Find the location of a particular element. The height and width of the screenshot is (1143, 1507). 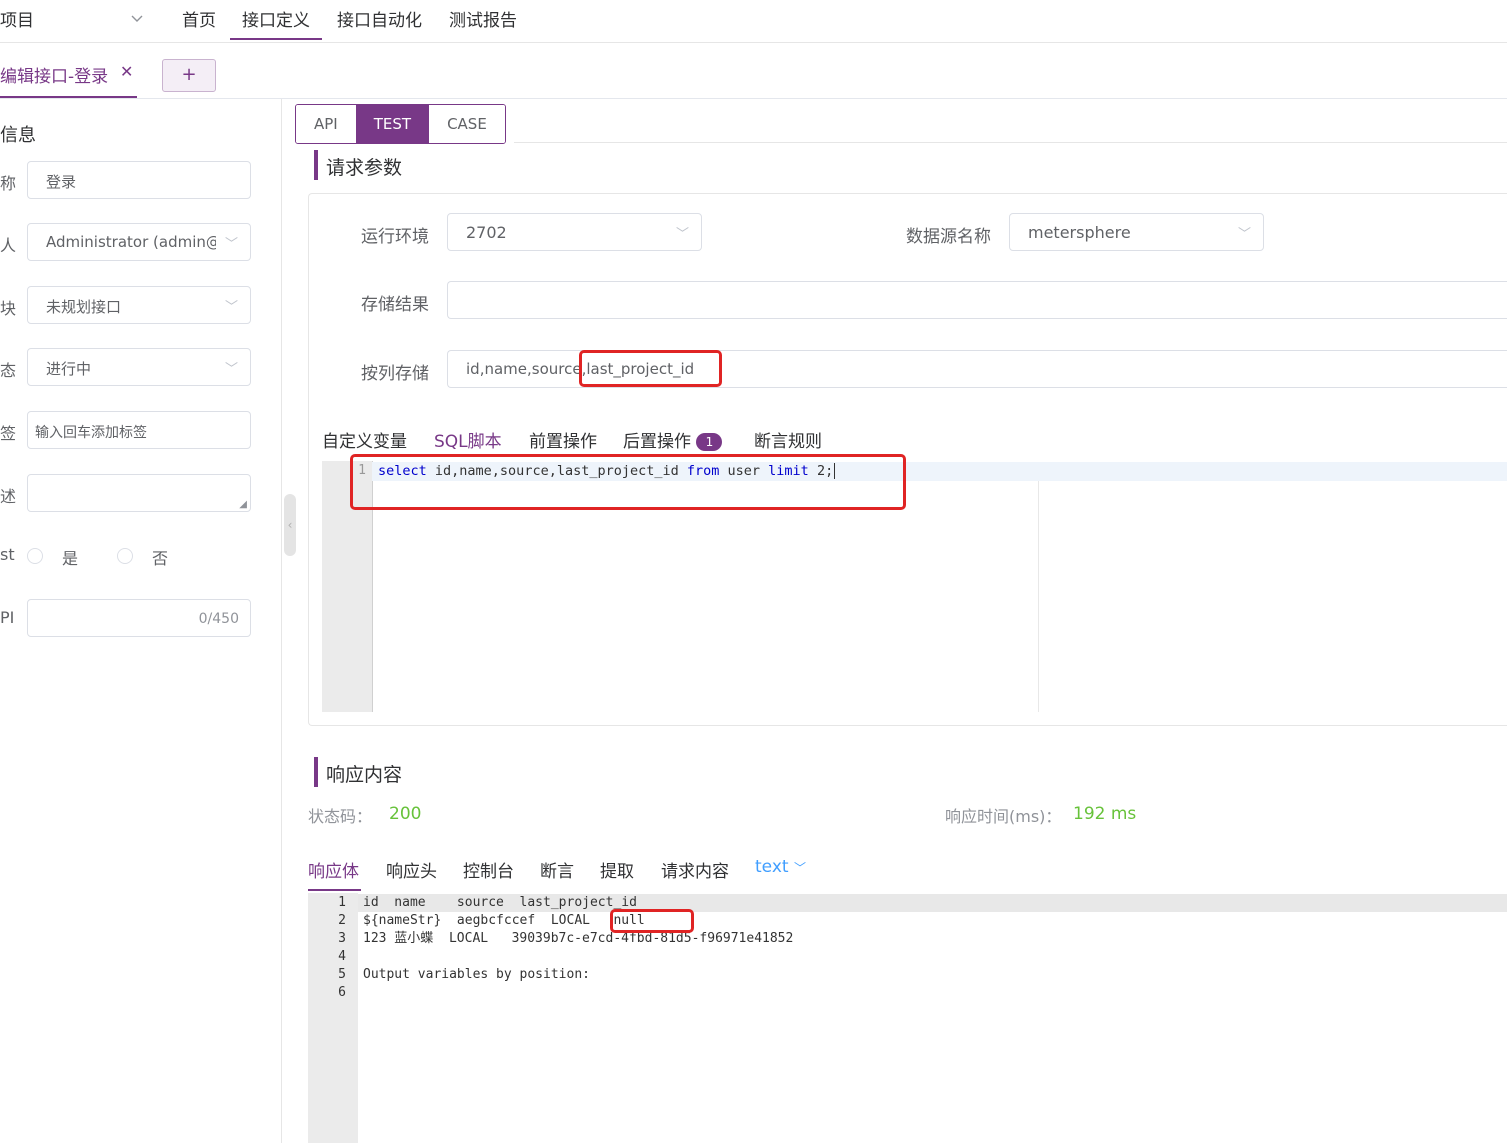

collapse-handle: ‹ is located at coordinates (290, 525).